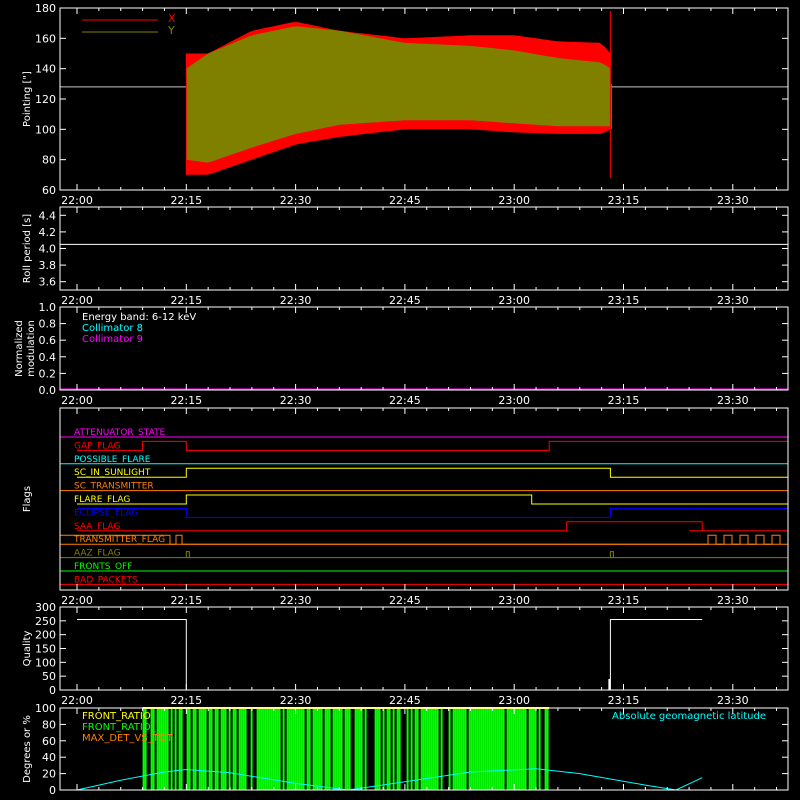  Describe the element at coordinates (139, 317) in the screenshot. I see `modulation-legend-0: Energy band: 6-12 keV` at that location.